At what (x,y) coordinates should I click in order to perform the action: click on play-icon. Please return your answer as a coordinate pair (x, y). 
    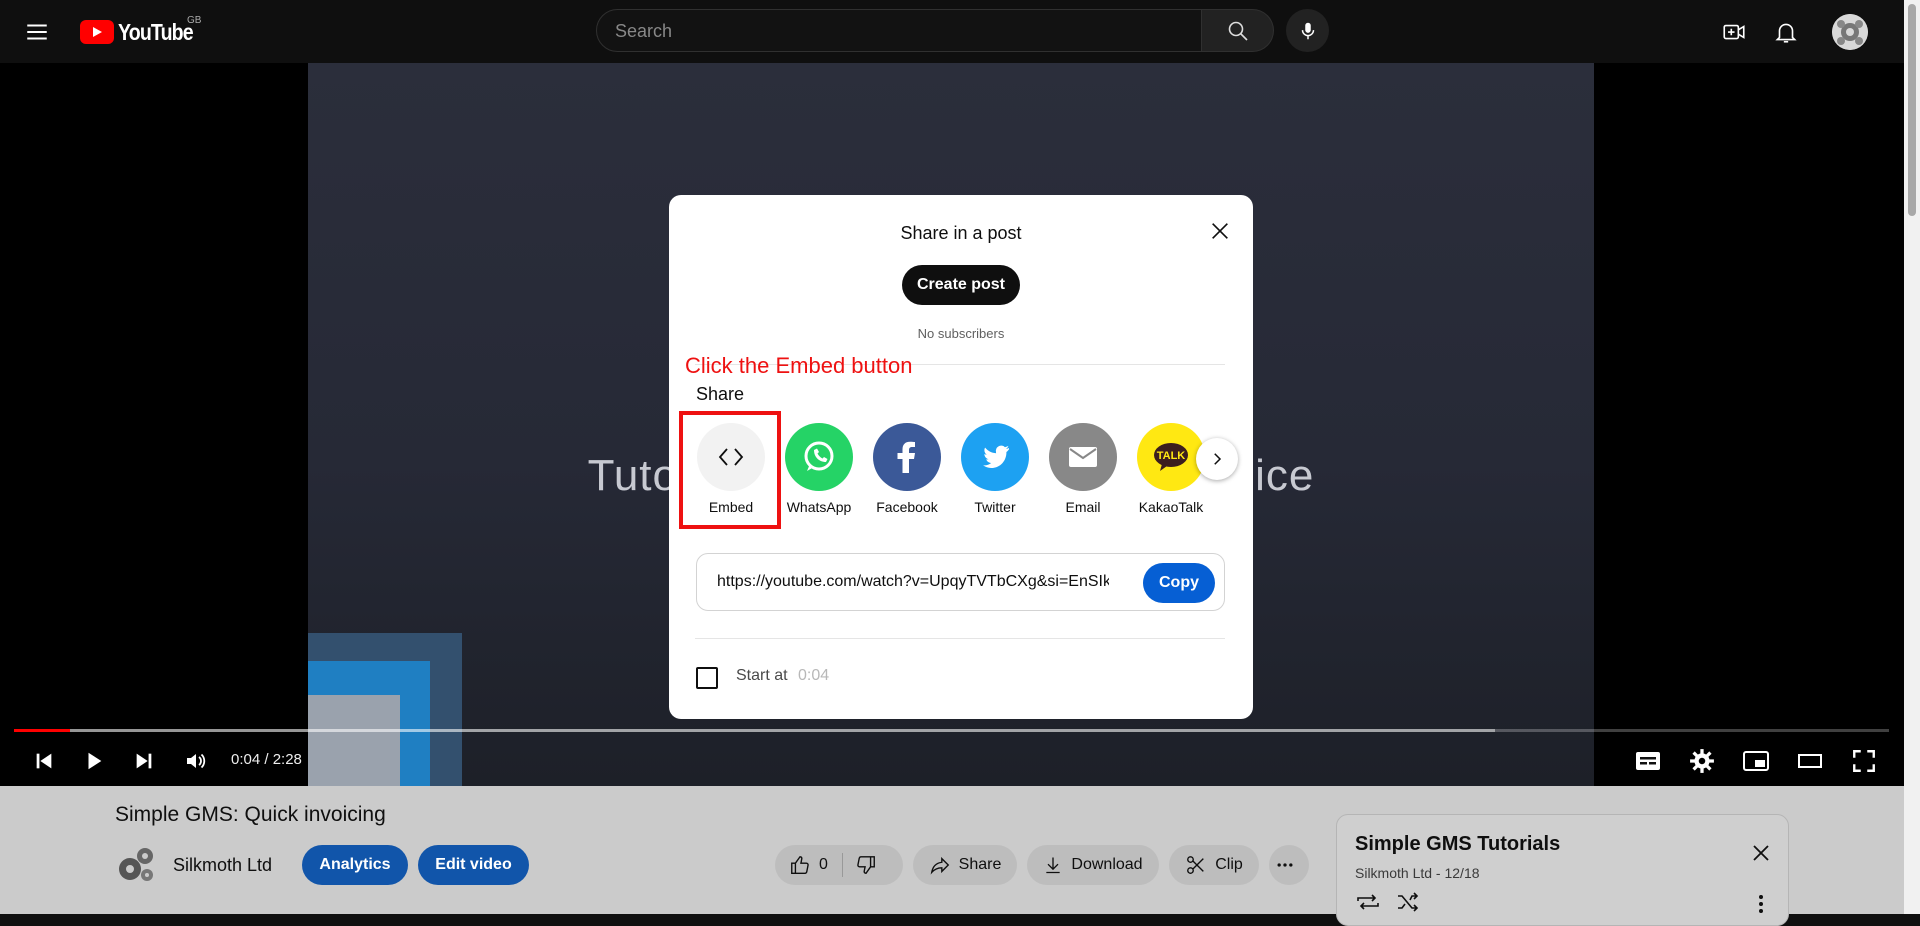
    Looking at the image, I should click on (95, 761).